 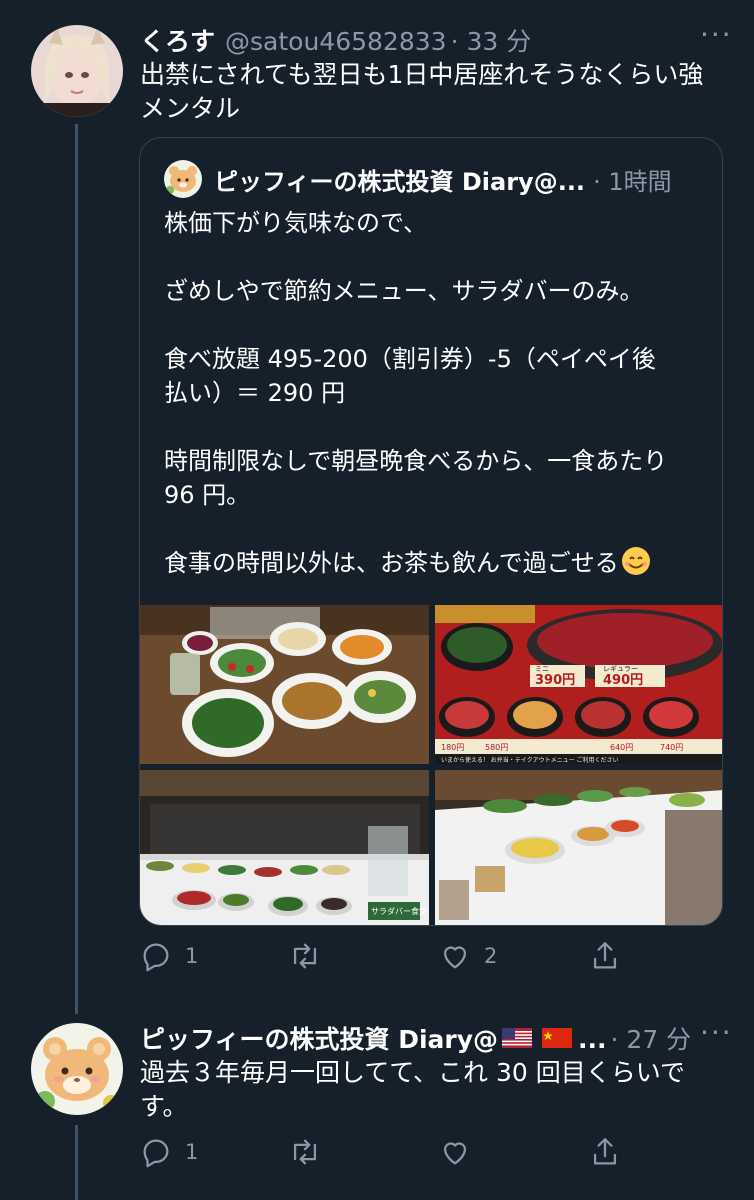 I want to click on menu-price-small-b: 580円, so click(x=496, y=747).